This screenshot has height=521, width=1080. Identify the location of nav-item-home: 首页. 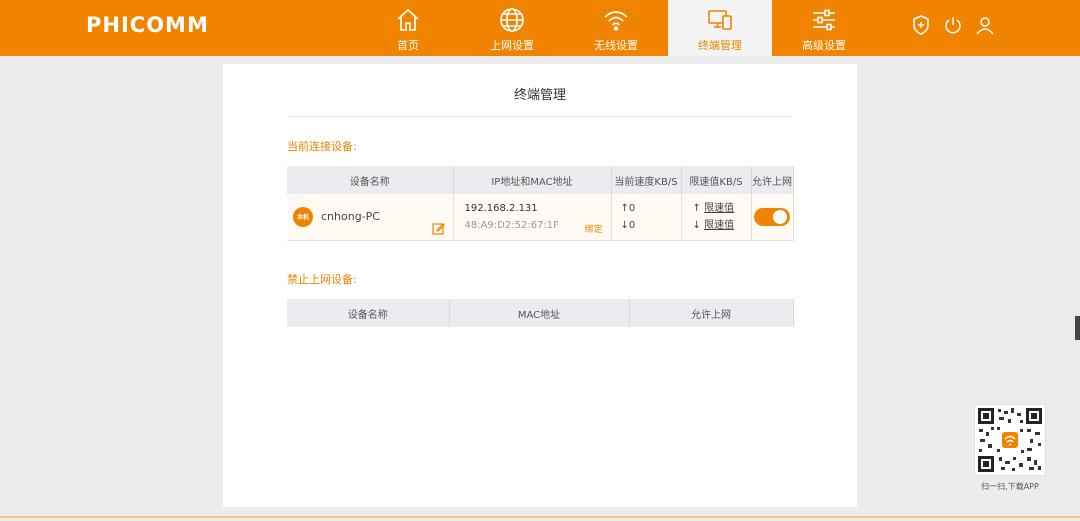
(408, 28).